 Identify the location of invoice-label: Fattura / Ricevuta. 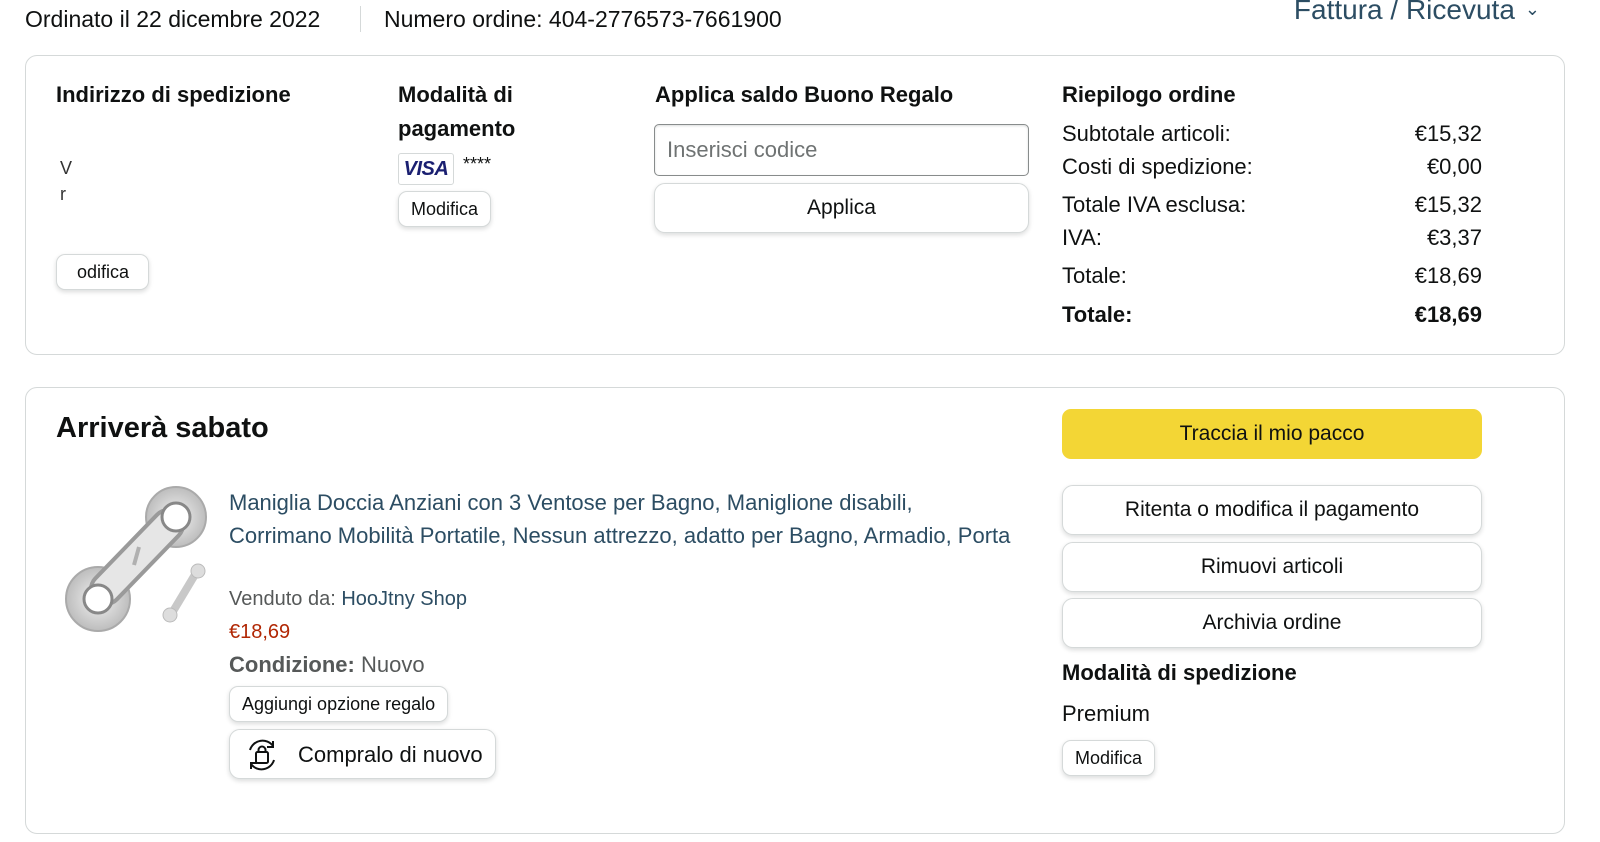
(1404, 12).